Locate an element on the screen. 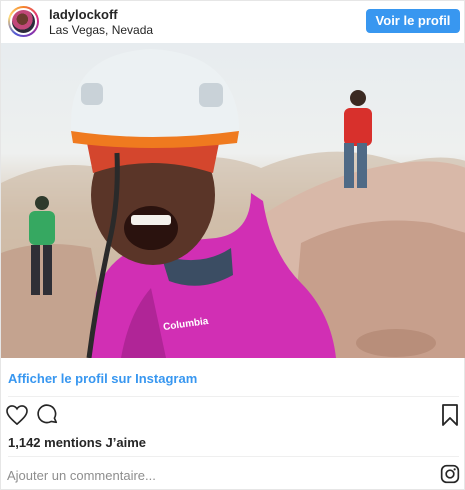  avatar is located at coordinates (23, 21).